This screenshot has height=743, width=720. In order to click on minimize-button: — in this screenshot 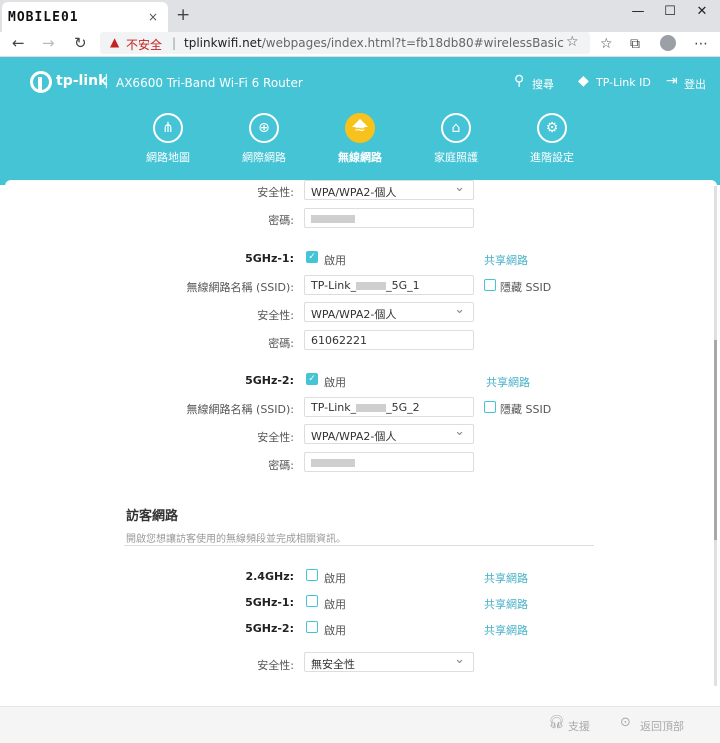, I will do `click(638, 11)`.